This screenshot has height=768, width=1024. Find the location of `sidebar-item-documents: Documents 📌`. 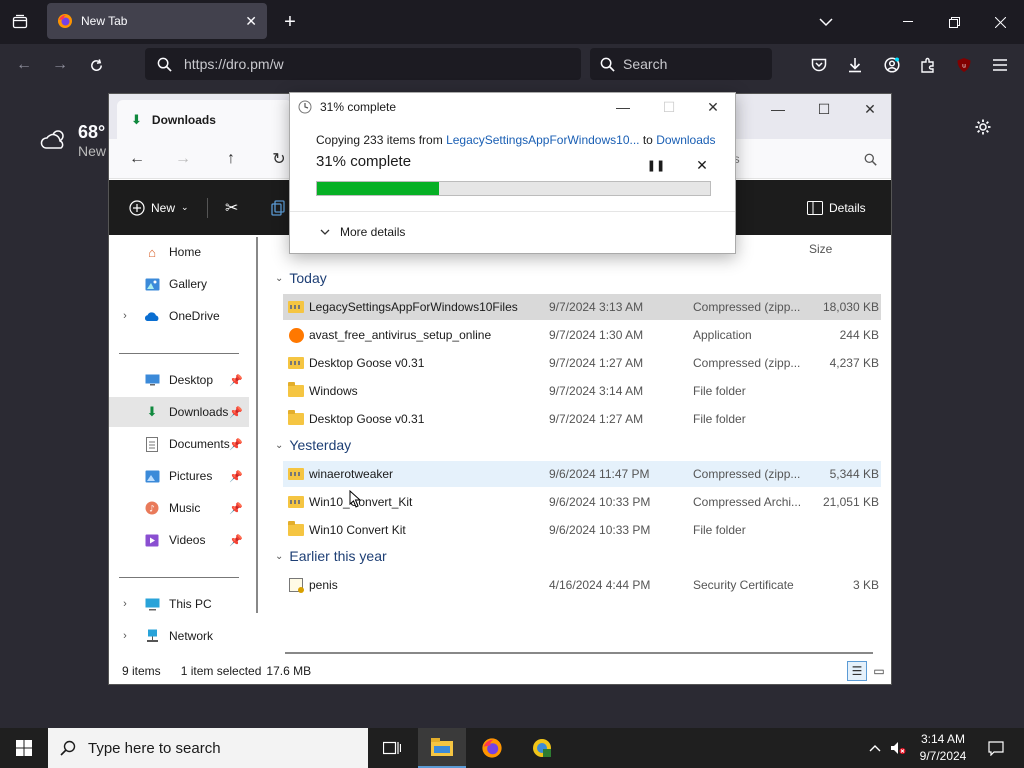

sidebar-item-documents: Documents 📌 is located at coordinates (179, 444).